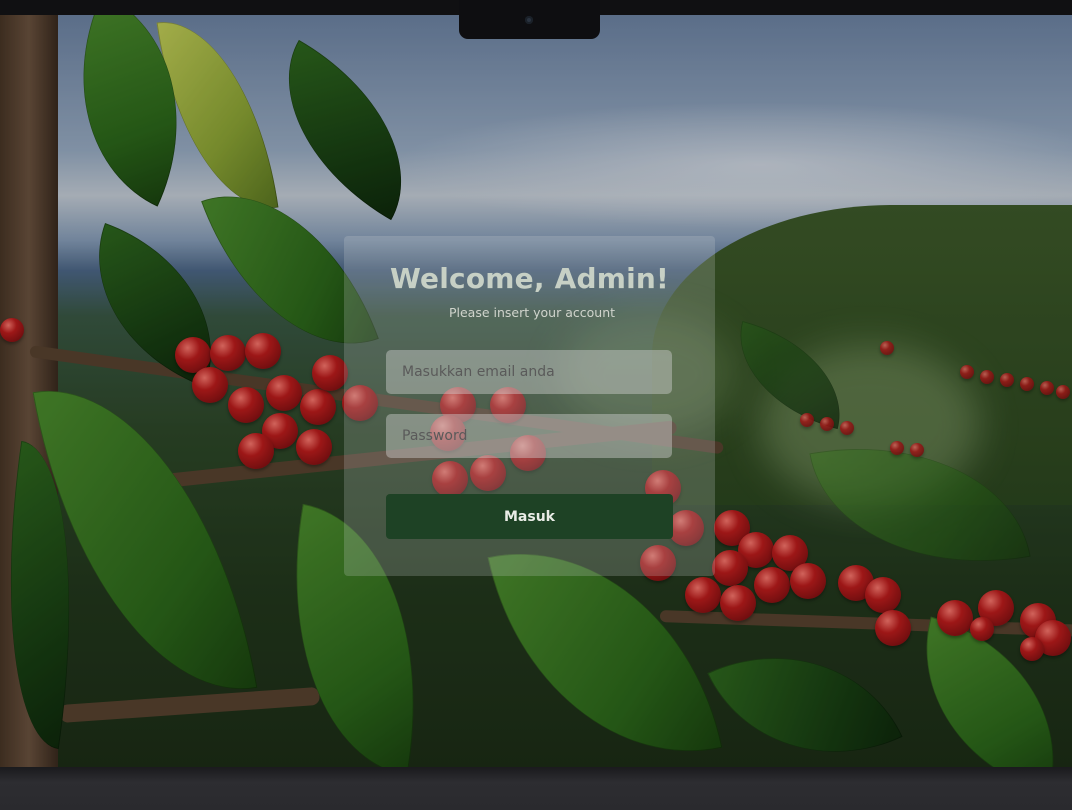 This screenshot has height=810, width=1072. What do you see at coordinates (532, 312) in the screenshot?
I see `welcome-subtitle: Please insert your account` at bounding box center [532, 312].